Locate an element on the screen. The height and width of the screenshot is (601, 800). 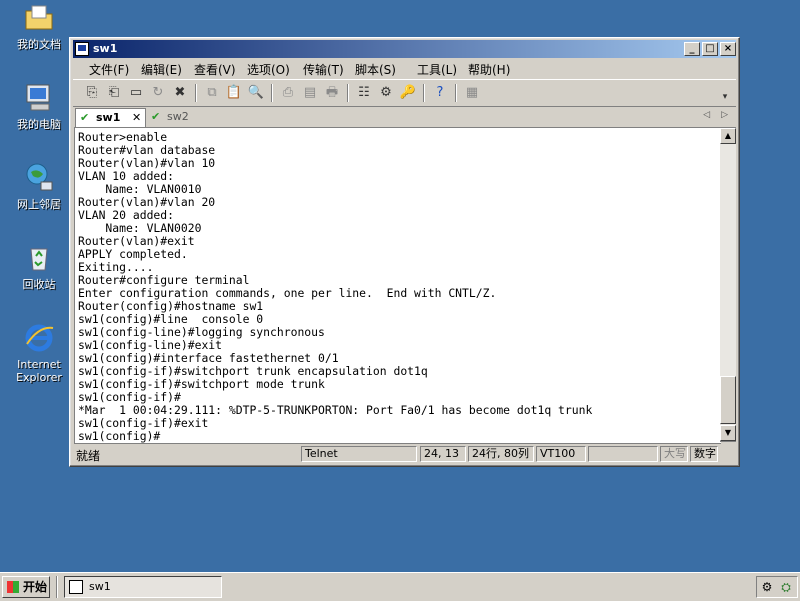
tab-sw1: ✔ sw1 ✕ is located at coordinates (110, 117).